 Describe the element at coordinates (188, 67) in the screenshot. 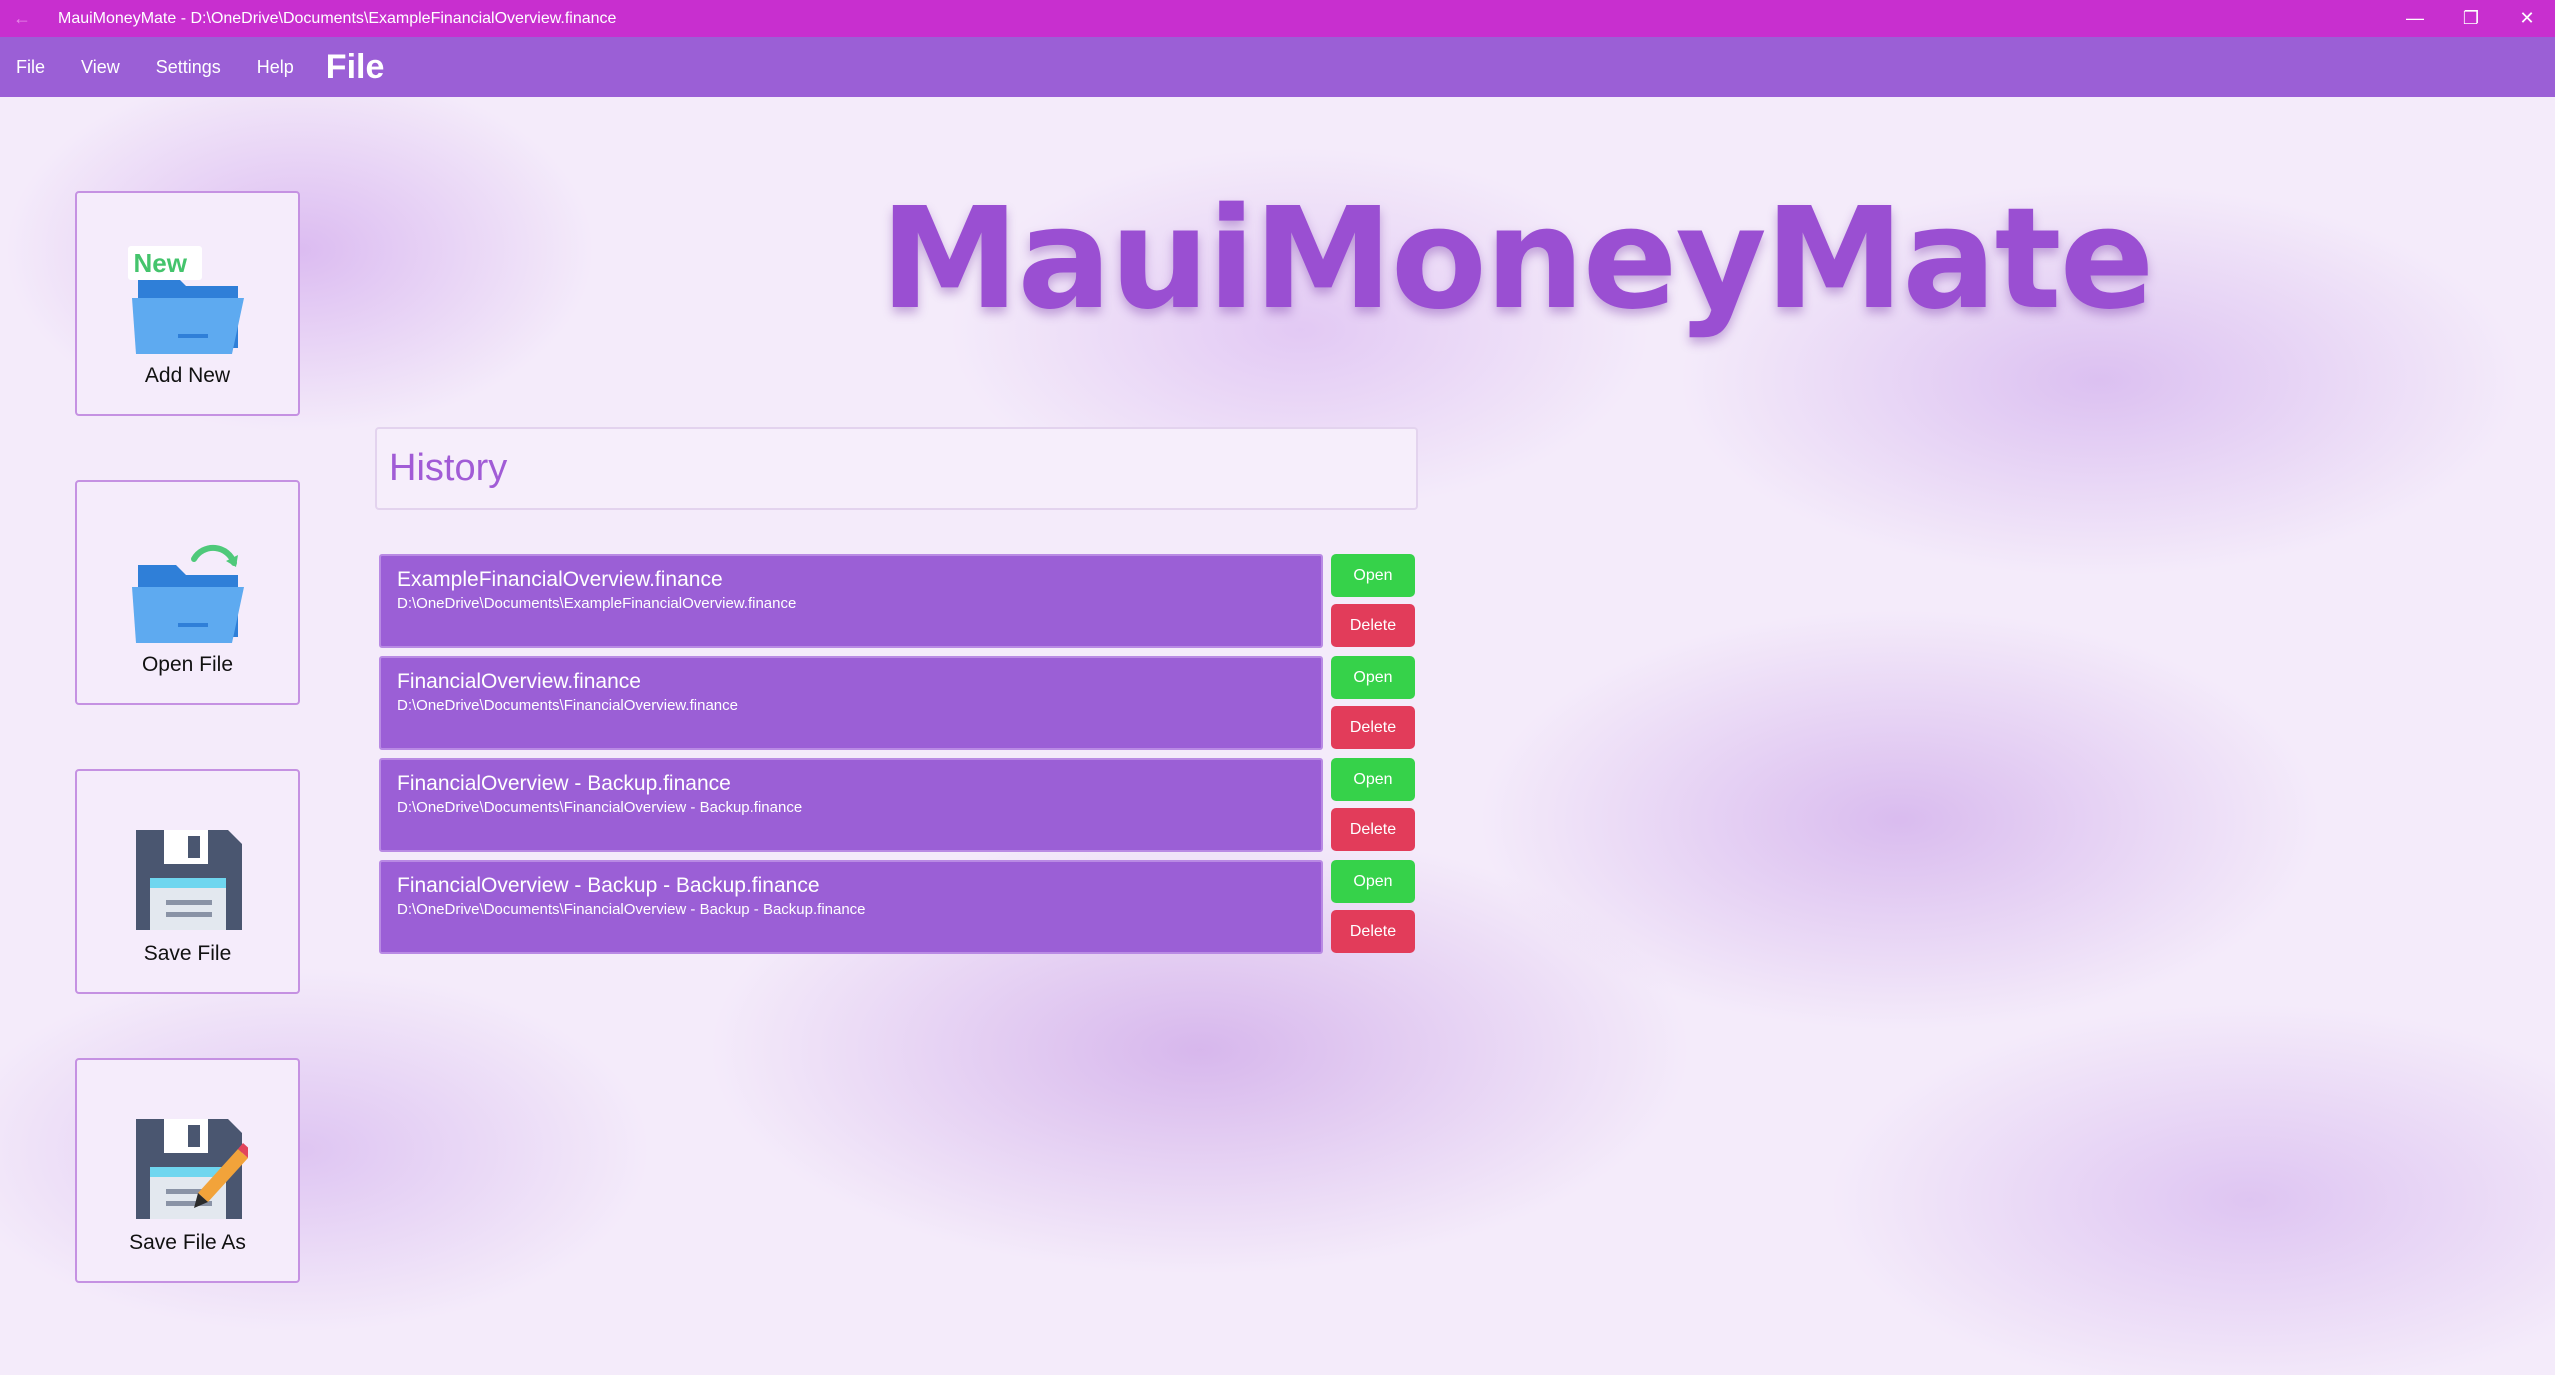

I see `menu-settings: Settings` at that location.